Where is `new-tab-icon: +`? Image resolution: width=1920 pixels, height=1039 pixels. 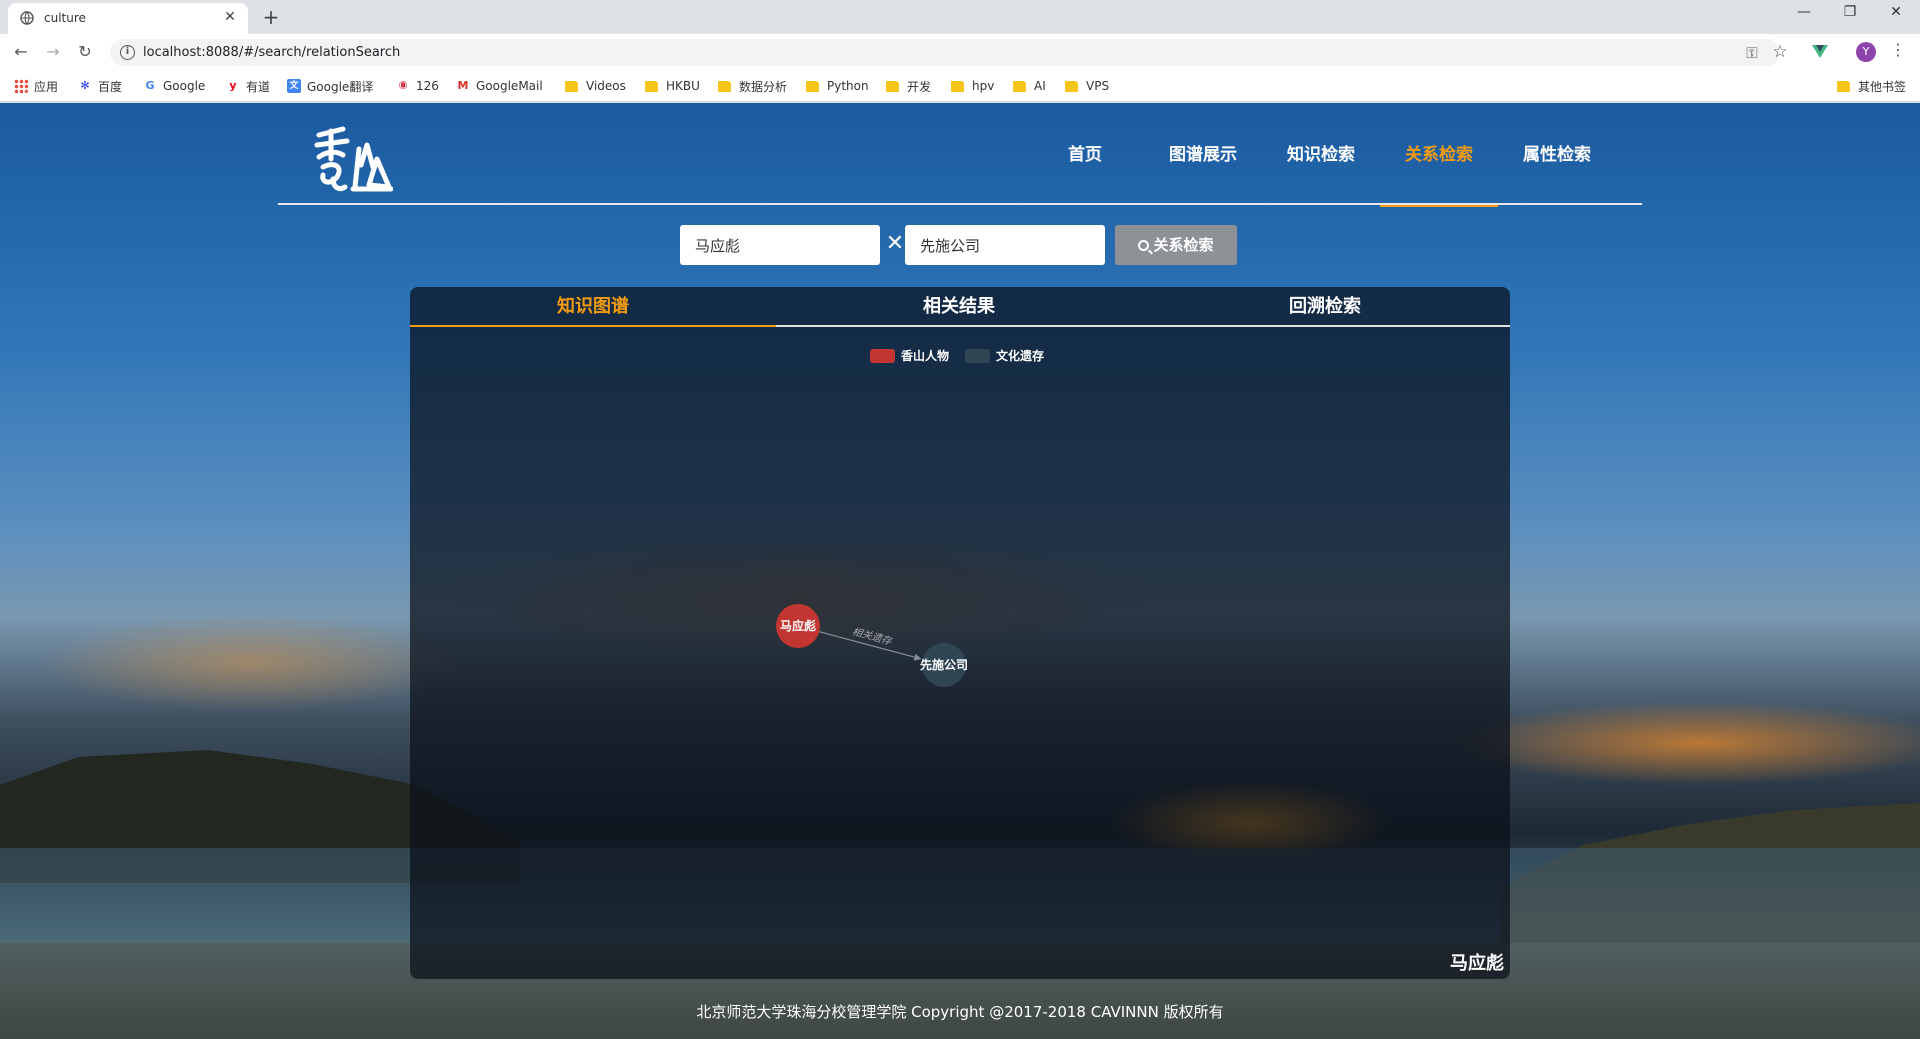
new-tab-icon: + is located at coordinates (271, 17).